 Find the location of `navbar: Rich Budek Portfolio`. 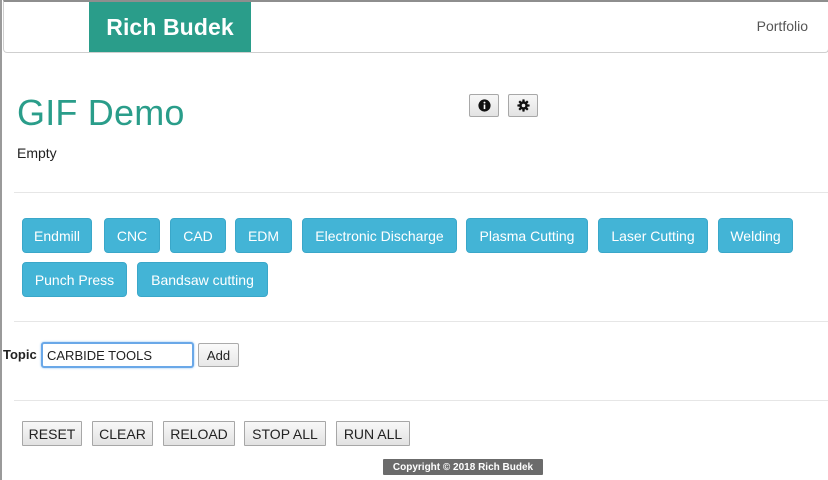

navbar: Rich Budek Portfolio is located at coordinates (415, 26).